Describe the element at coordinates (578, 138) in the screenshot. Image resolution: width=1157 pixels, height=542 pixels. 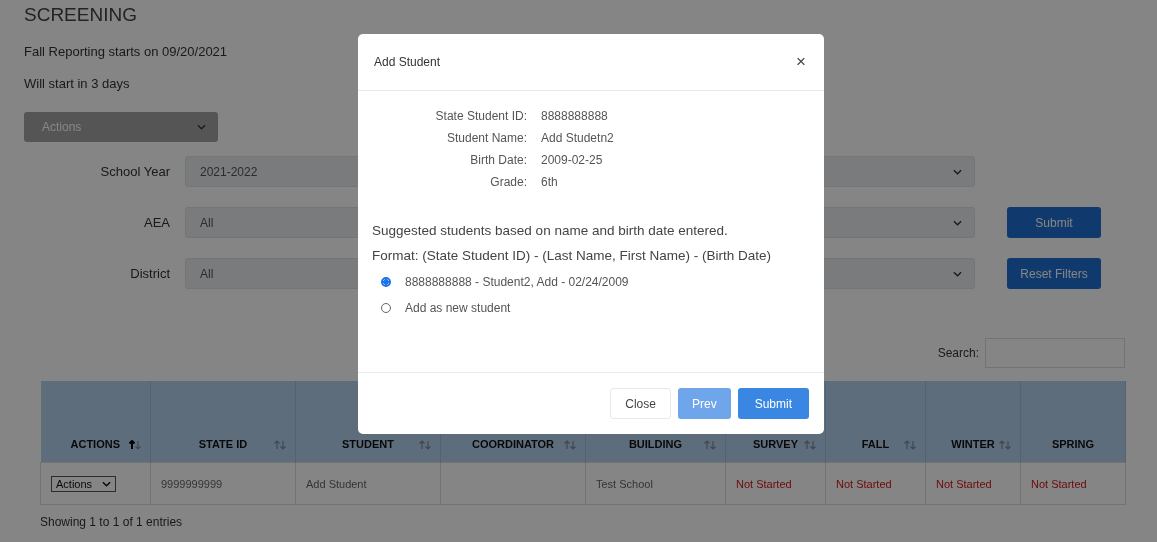
I see `field-value: Add Studetn2` at that location.